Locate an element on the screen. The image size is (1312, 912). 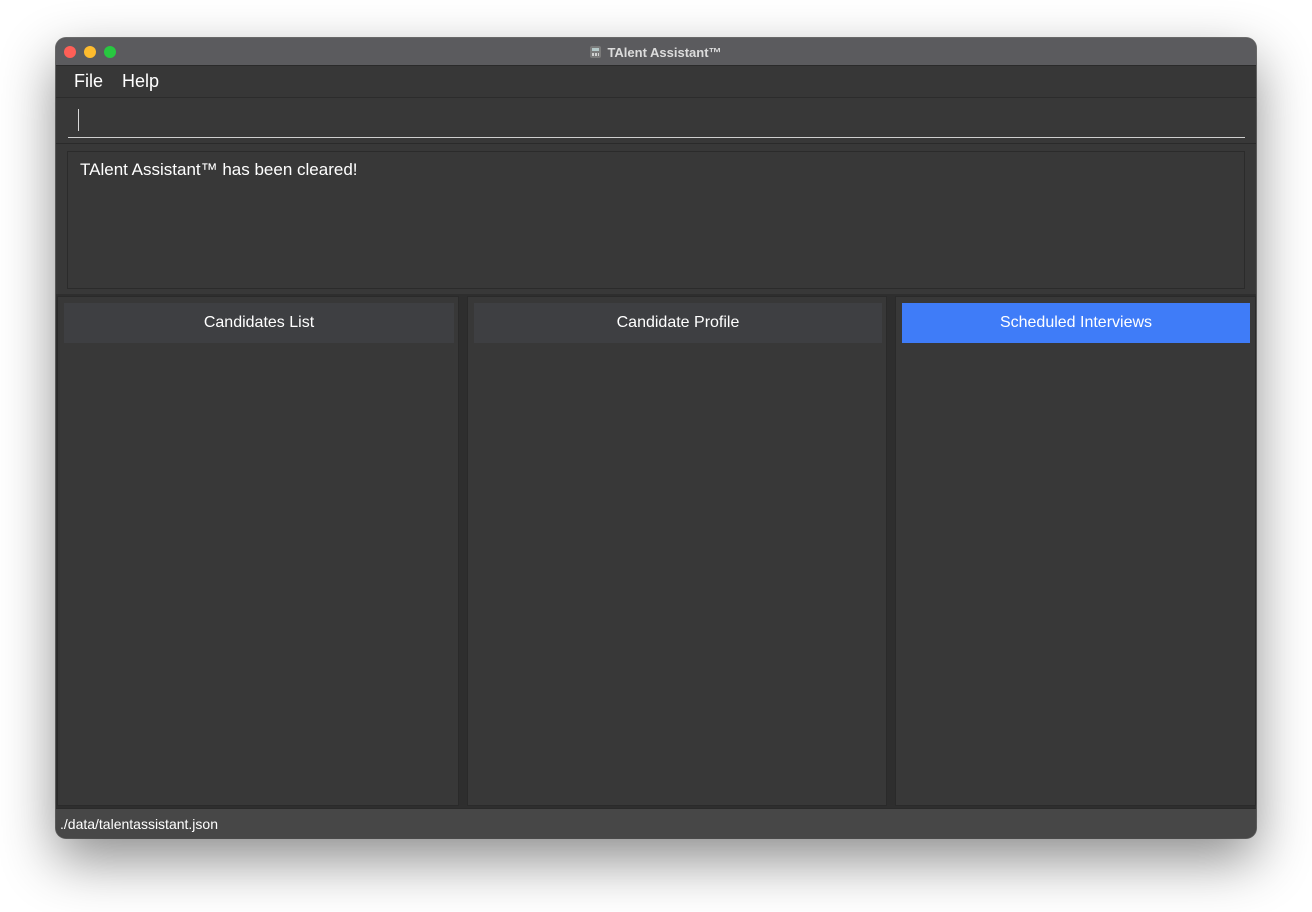
menu-file: File is located at coordinates (88, 81).